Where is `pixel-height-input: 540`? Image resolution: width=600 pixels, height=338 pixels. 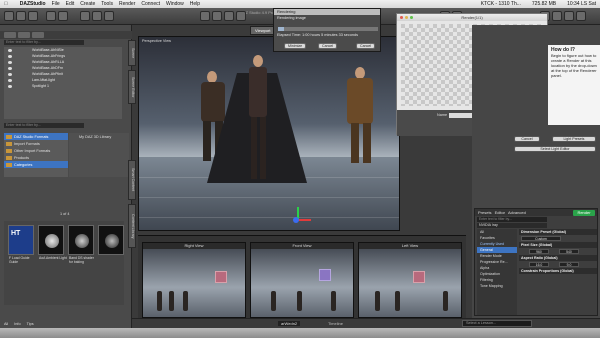 pixel-height-input: 540 is located at coordinates (569, 251).